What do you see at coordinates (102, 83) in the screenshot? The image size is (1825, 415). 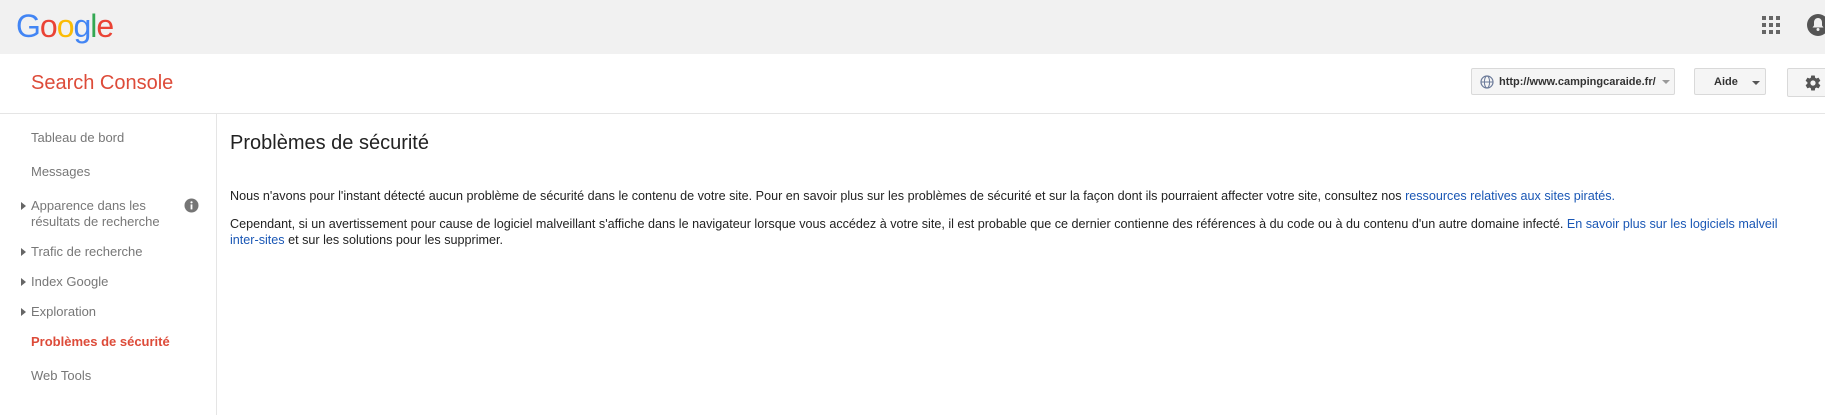 I see `product-name: Search Console` at bounding box center [102, 83].